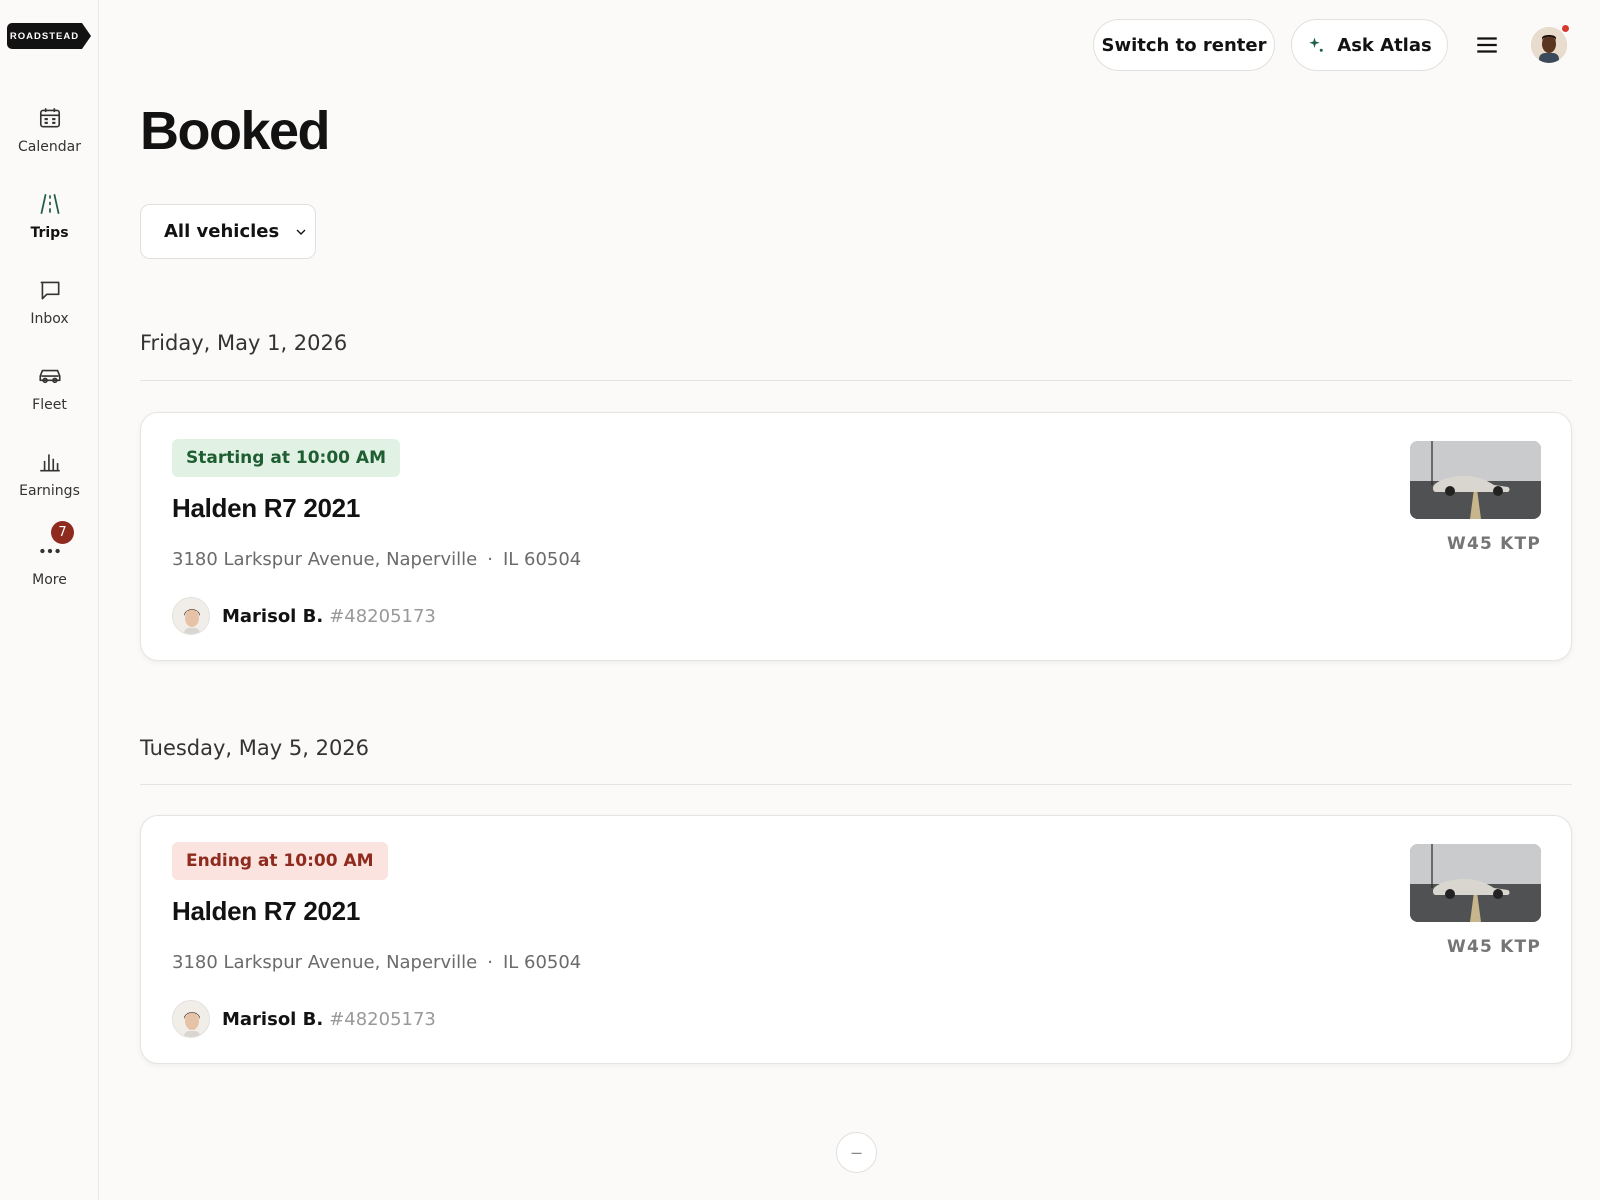 The height and width of the screenshot is (1200, 1600). Describe the element at coordinates (49, 290) in the screenshot. I see `inbox-chat-icon` at that location.